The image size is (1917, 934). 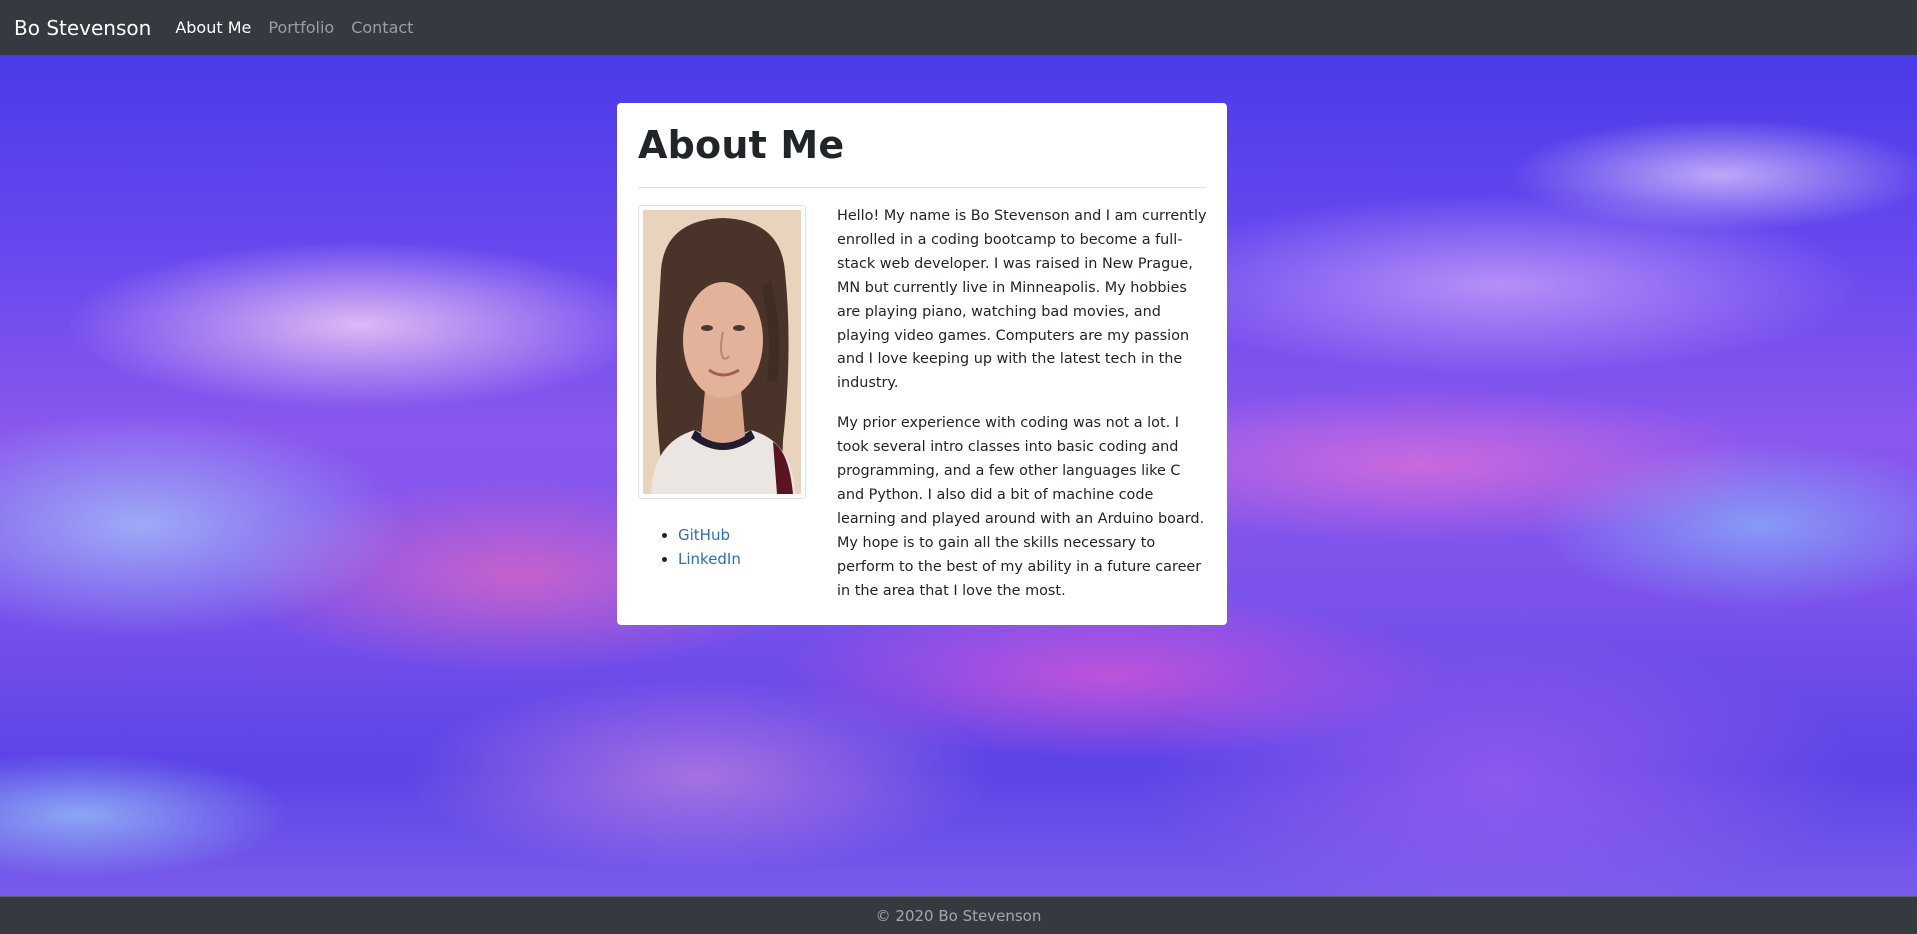 I want to click on nav-links: About Me Portfolio Contact, so click(x=302, y=27).